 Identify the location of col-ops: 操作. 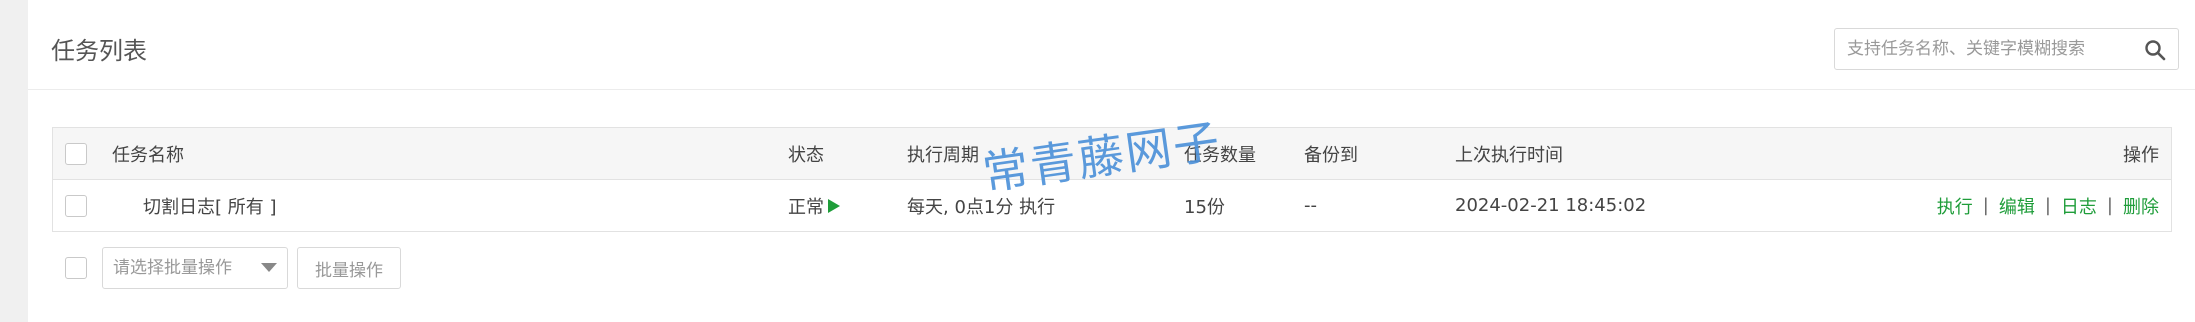
(2141, 155).